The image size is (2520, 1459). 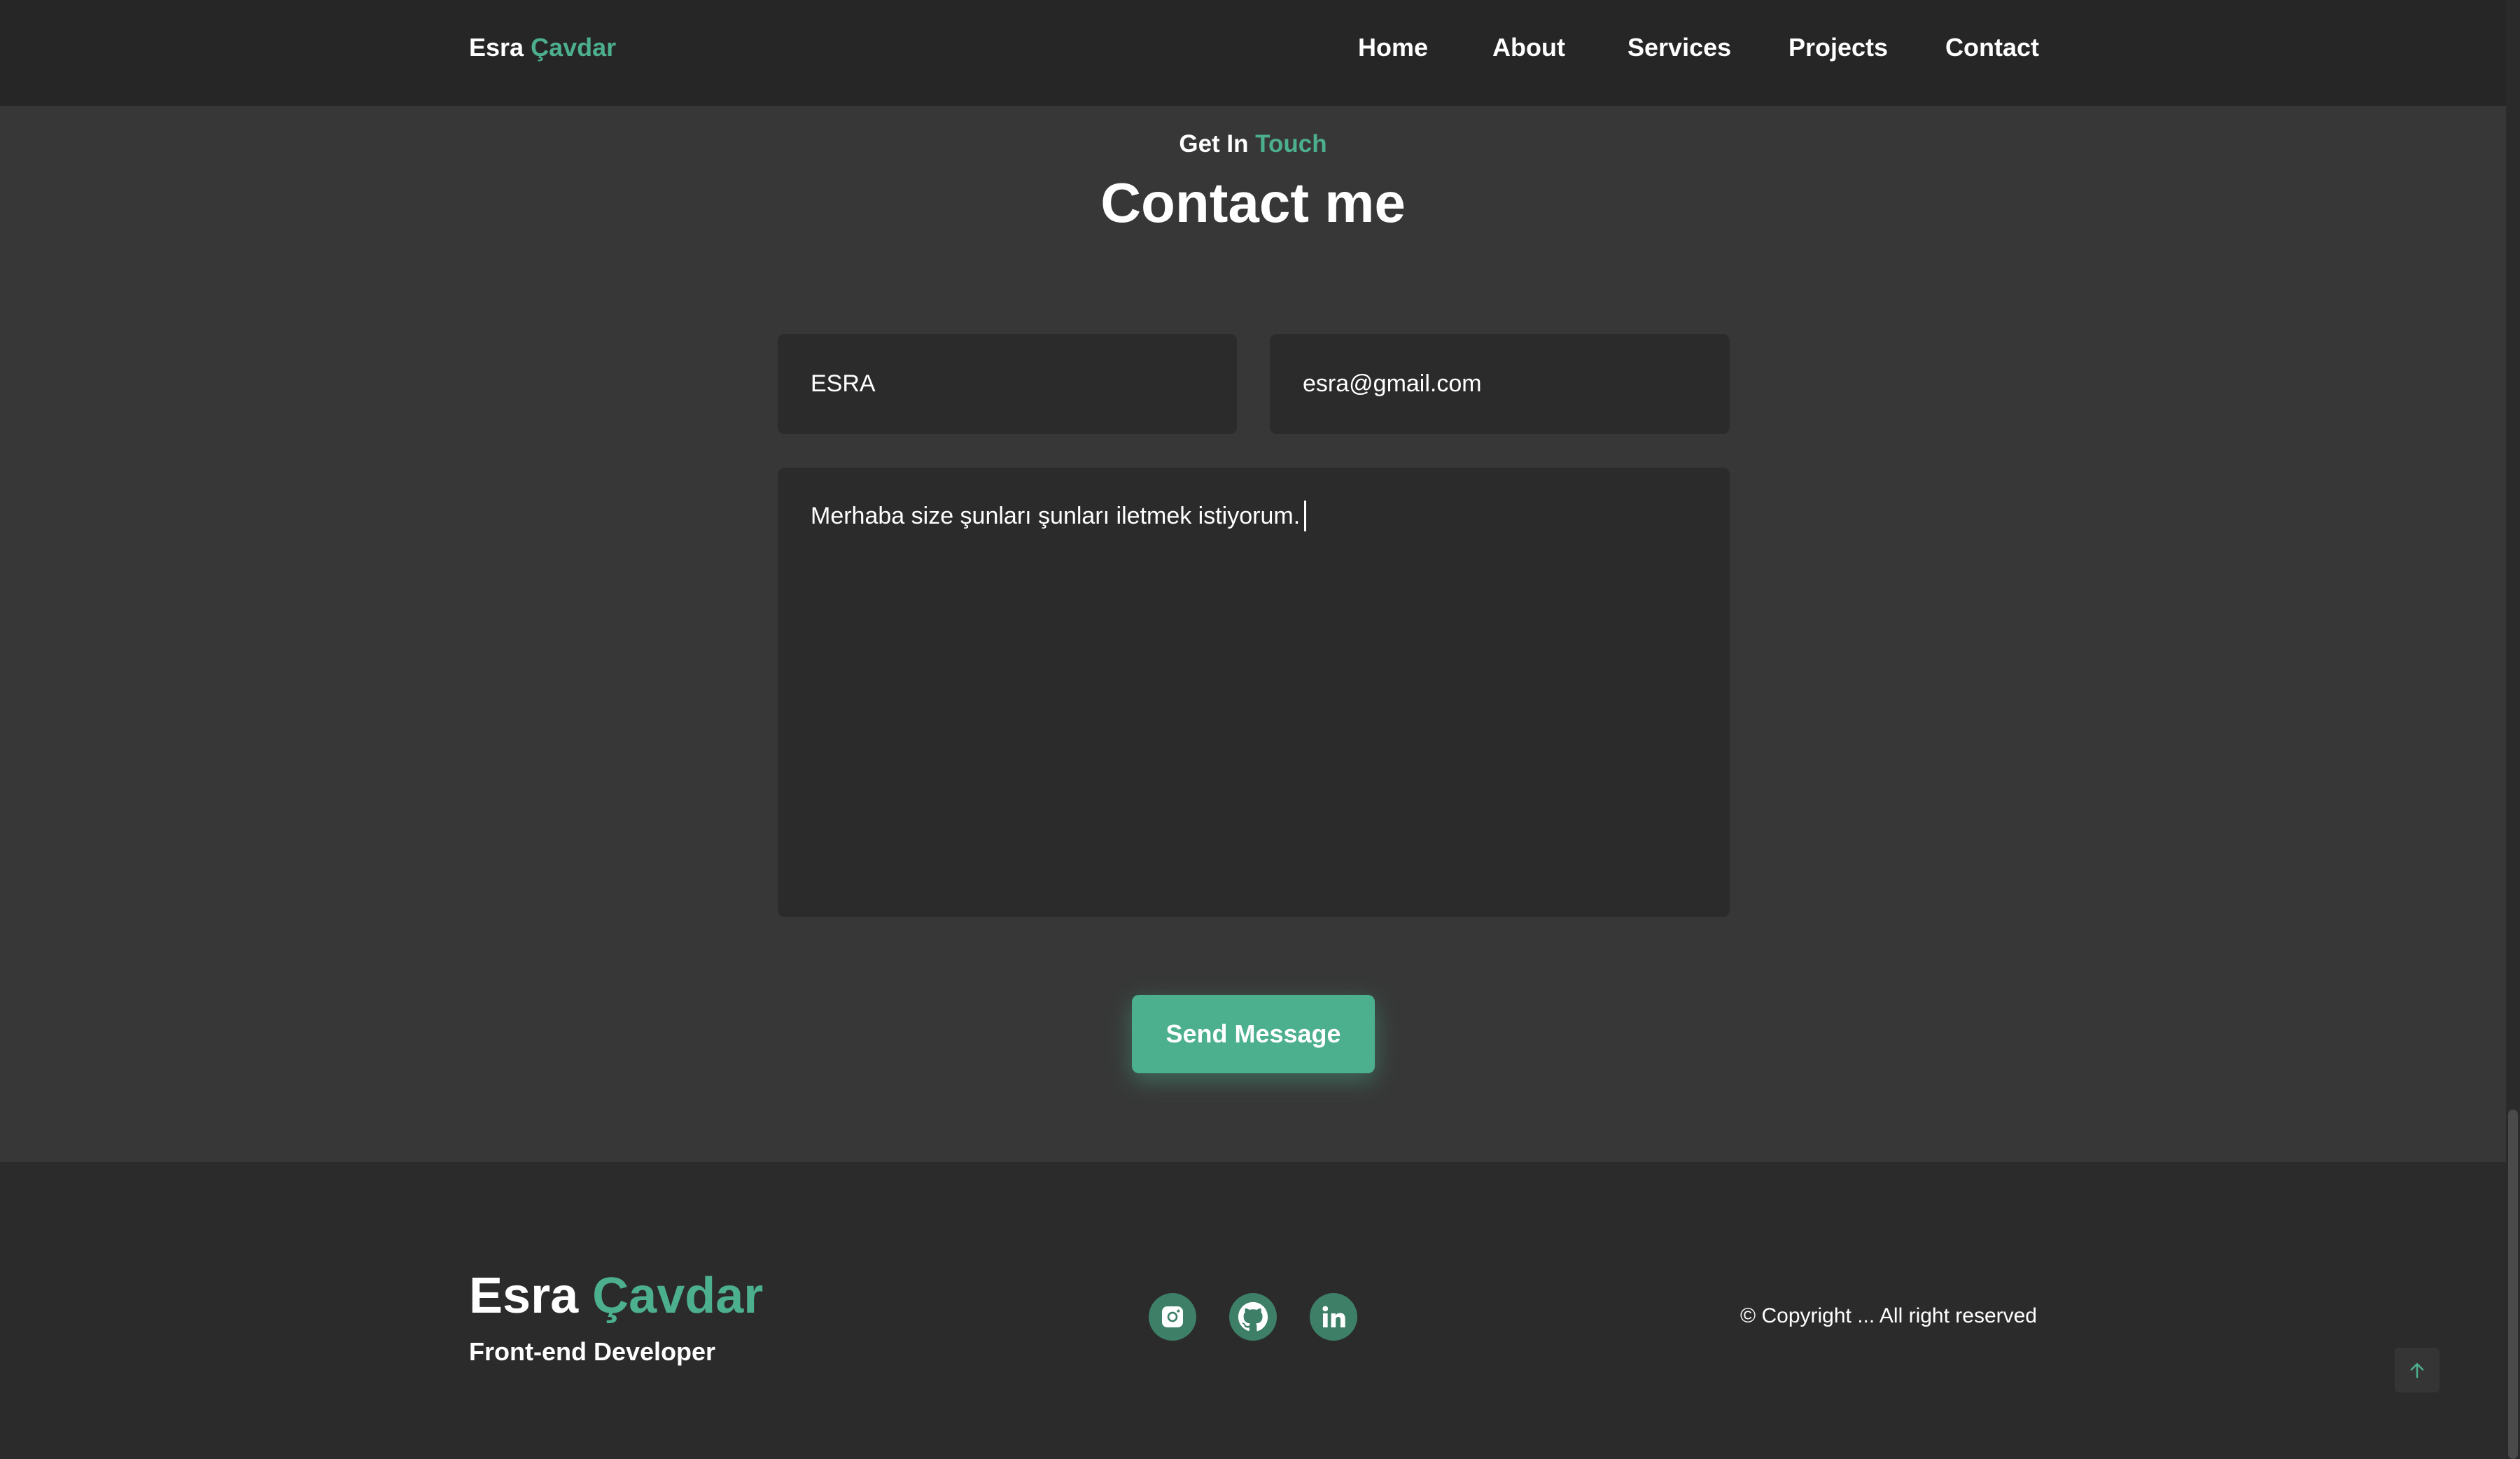 I want to click on linkedin-icon, so click(x=1333, y=1316).